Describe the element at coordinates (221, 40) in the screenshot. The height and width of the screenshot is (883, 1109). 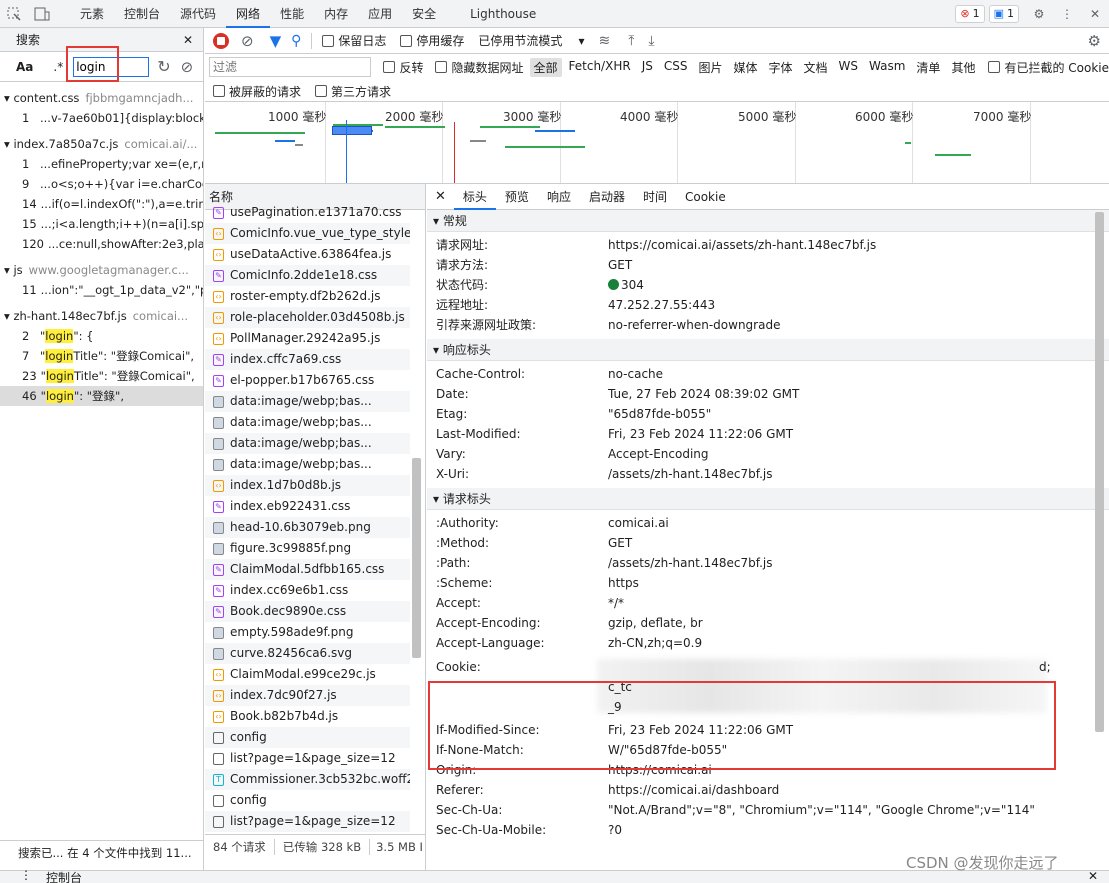
I see `record-stop-icon` at that location.